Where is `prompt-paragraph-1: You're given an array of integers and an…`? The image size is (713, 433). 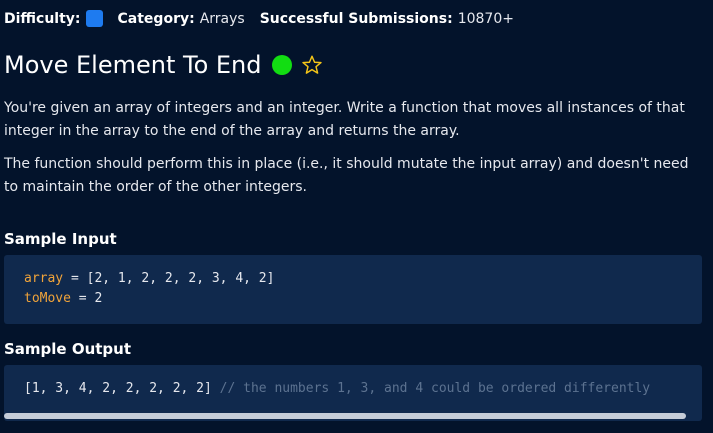
prompt-paragraph-1: You're given an array of integers and an… is located at coordinates (344, 119).